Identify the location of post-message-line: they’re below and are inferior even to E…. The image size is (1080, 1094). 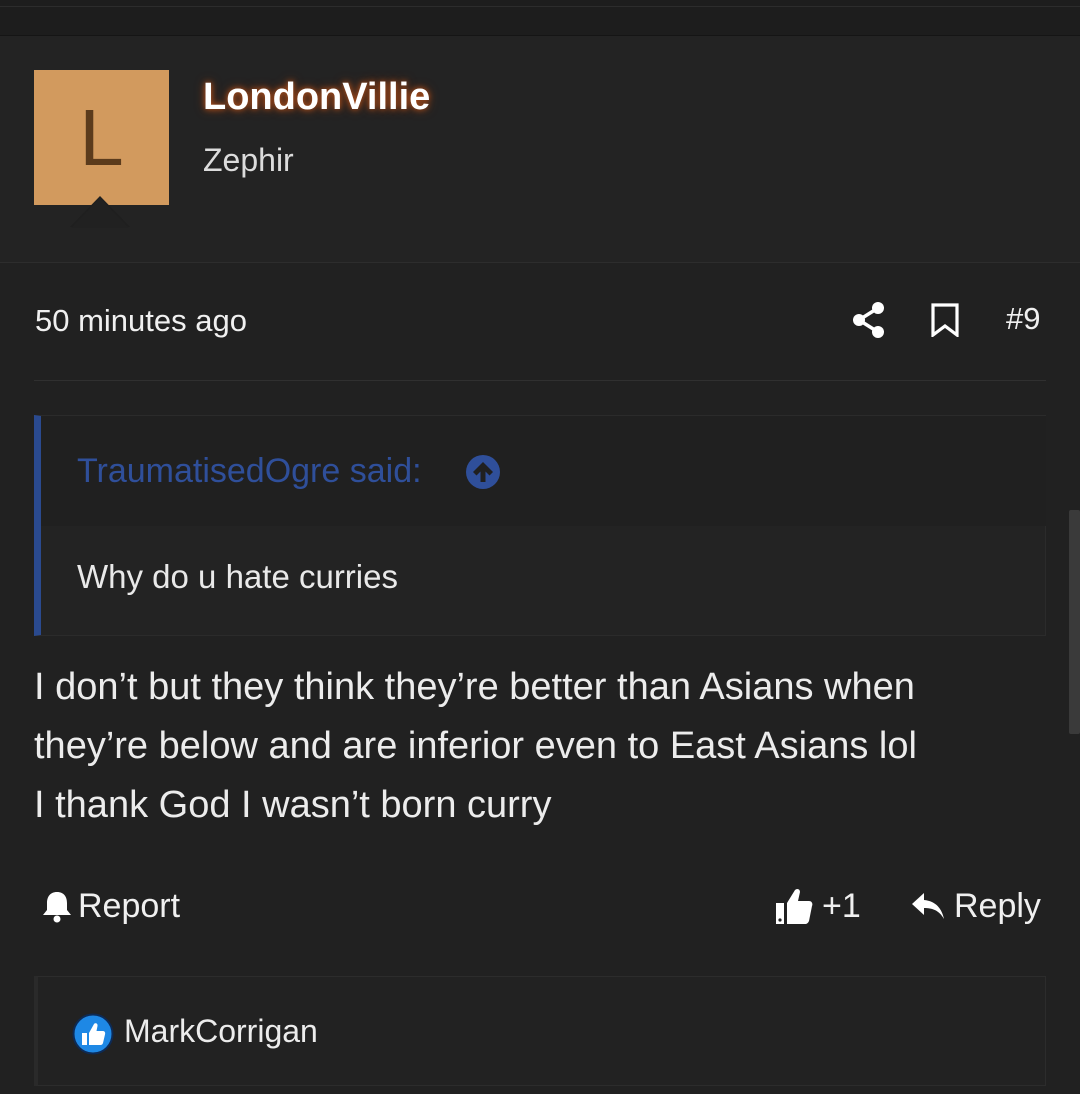
(475, 746).